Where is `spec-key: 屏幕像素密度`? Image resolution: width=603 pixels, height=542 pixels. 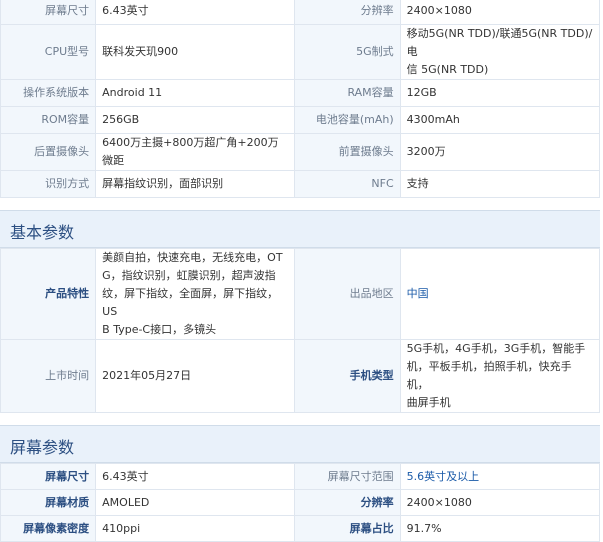 spec-key: 屏幕像素密度 is located at coordinates (48, 528).